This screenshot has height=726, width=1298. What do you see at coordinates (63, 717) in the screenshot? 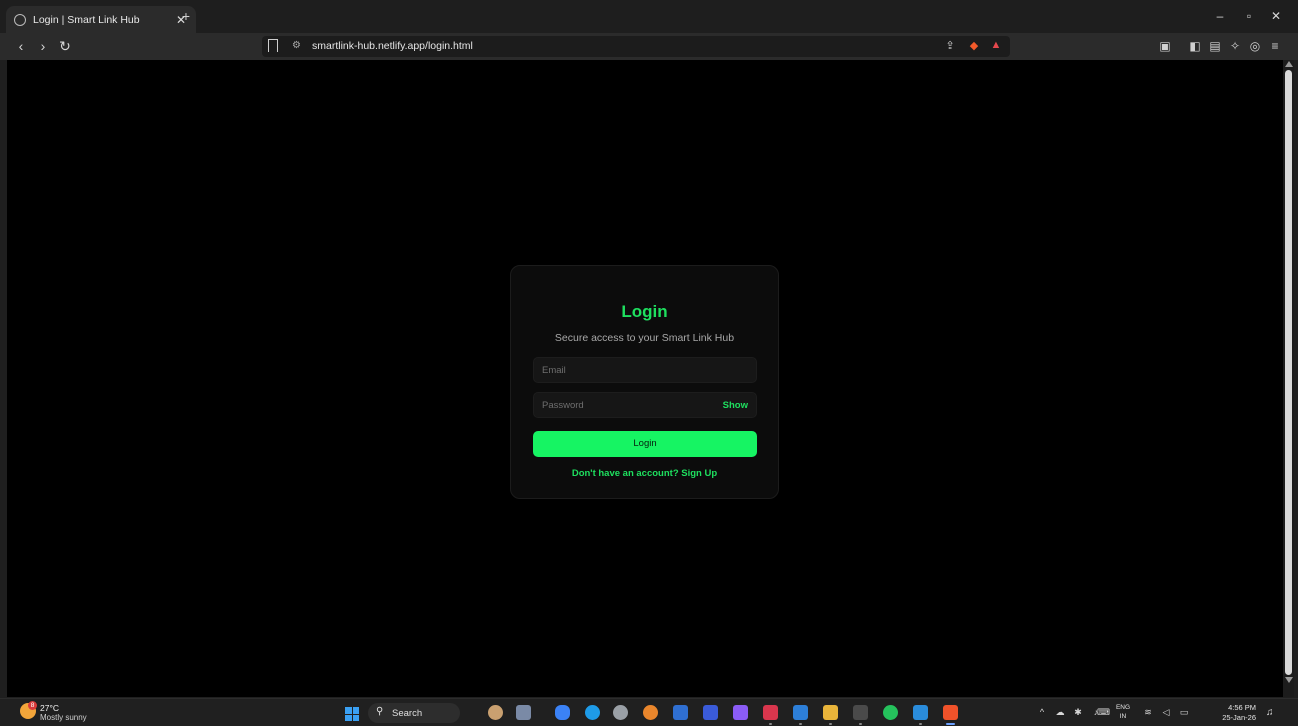
I see `weather-description: Mostly sunny` at bounding box center [63, 717].